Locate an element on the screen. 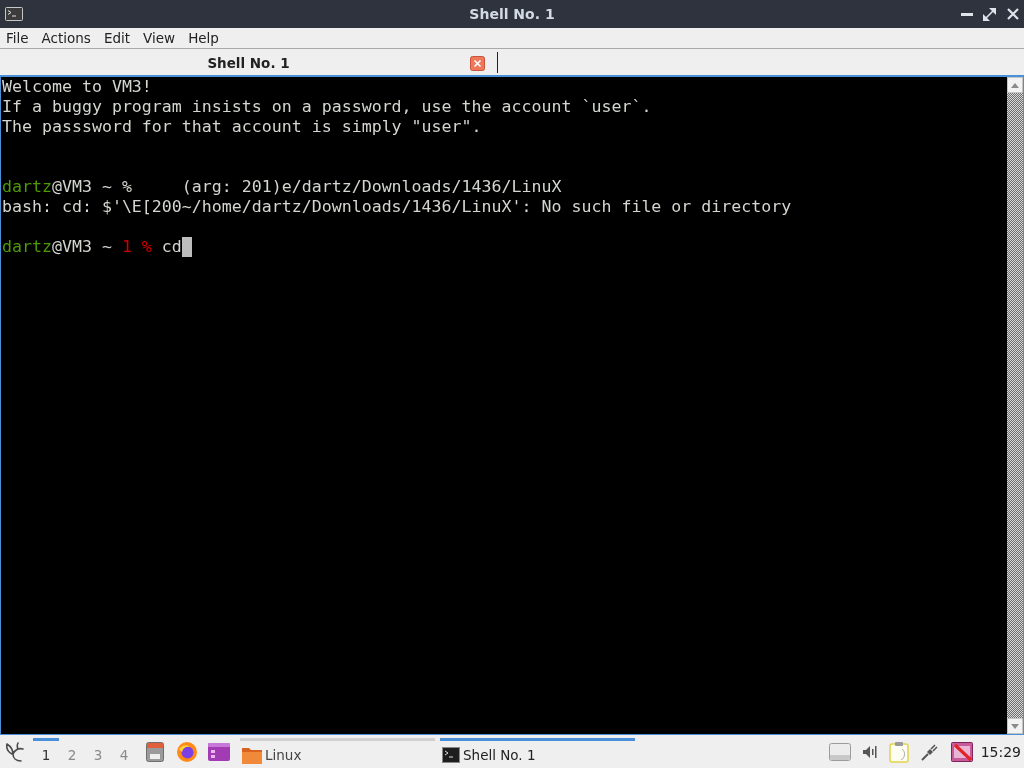 The width and height of the screenshot is (1024, 768). menu-item: File is located at coordinates (17, 38).